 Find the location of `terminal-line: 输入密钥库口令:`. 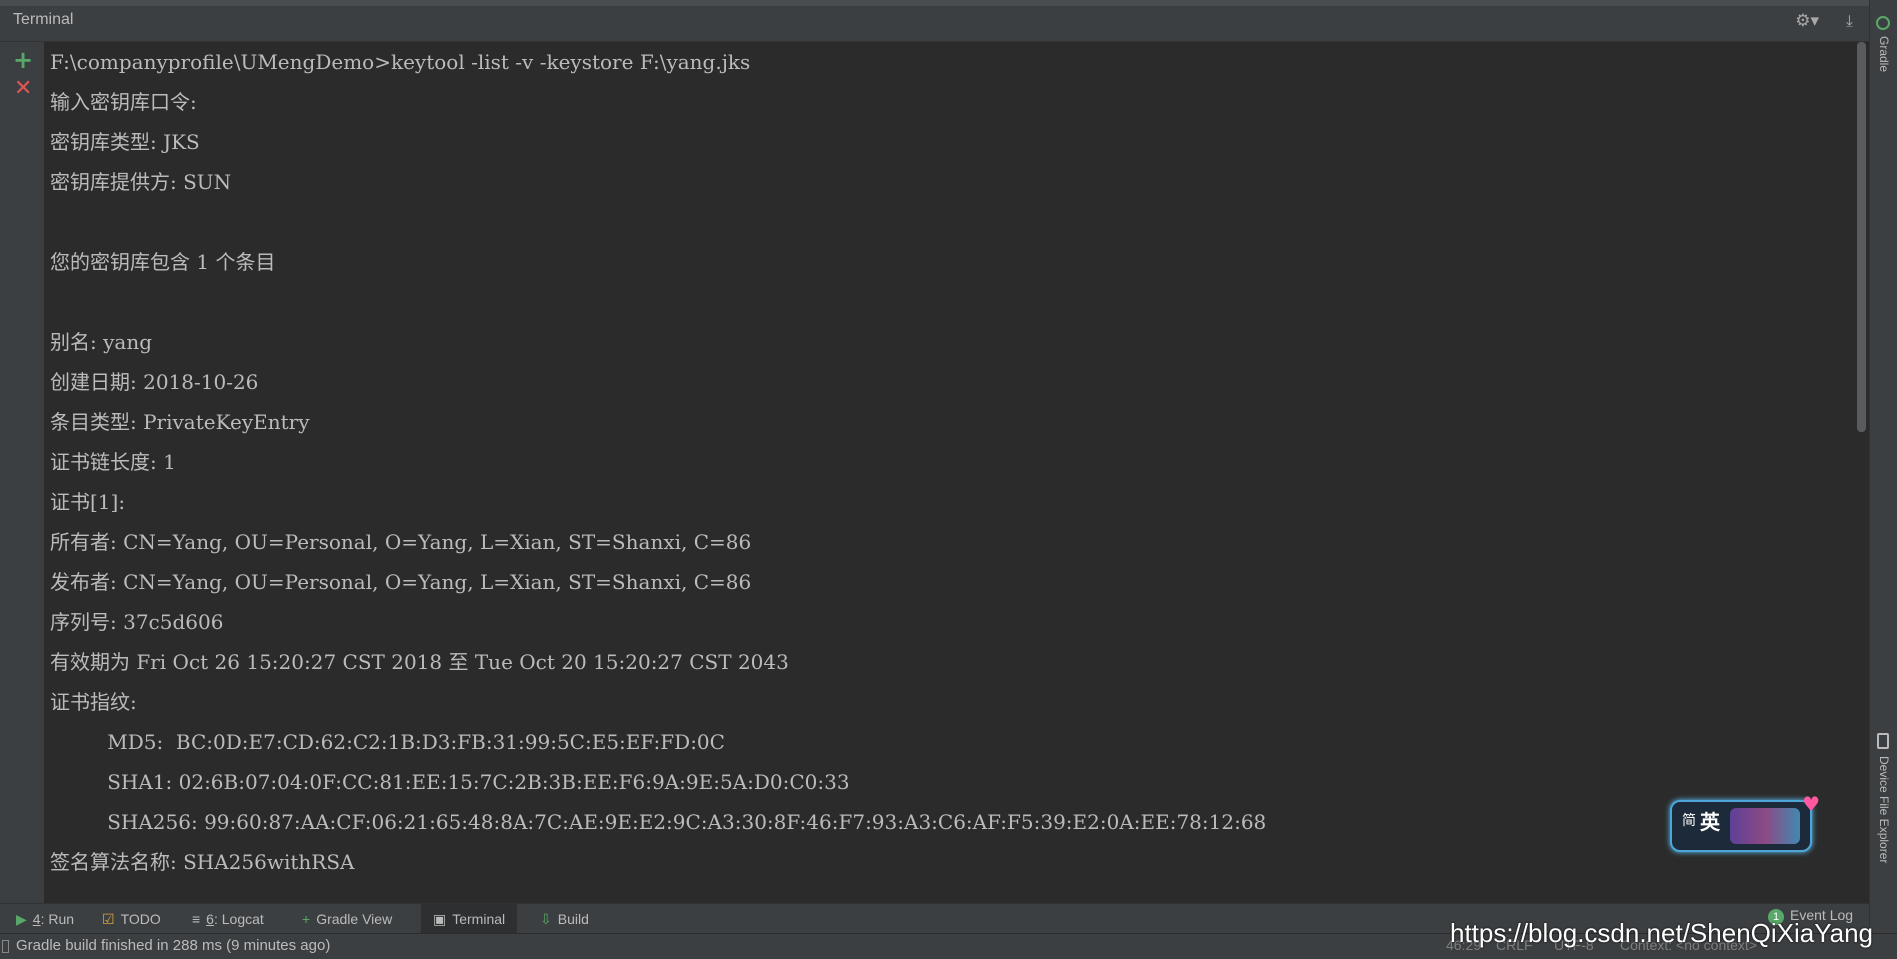

terminal-line: 输入密钥库口令: is located at coordinates (123, 102).